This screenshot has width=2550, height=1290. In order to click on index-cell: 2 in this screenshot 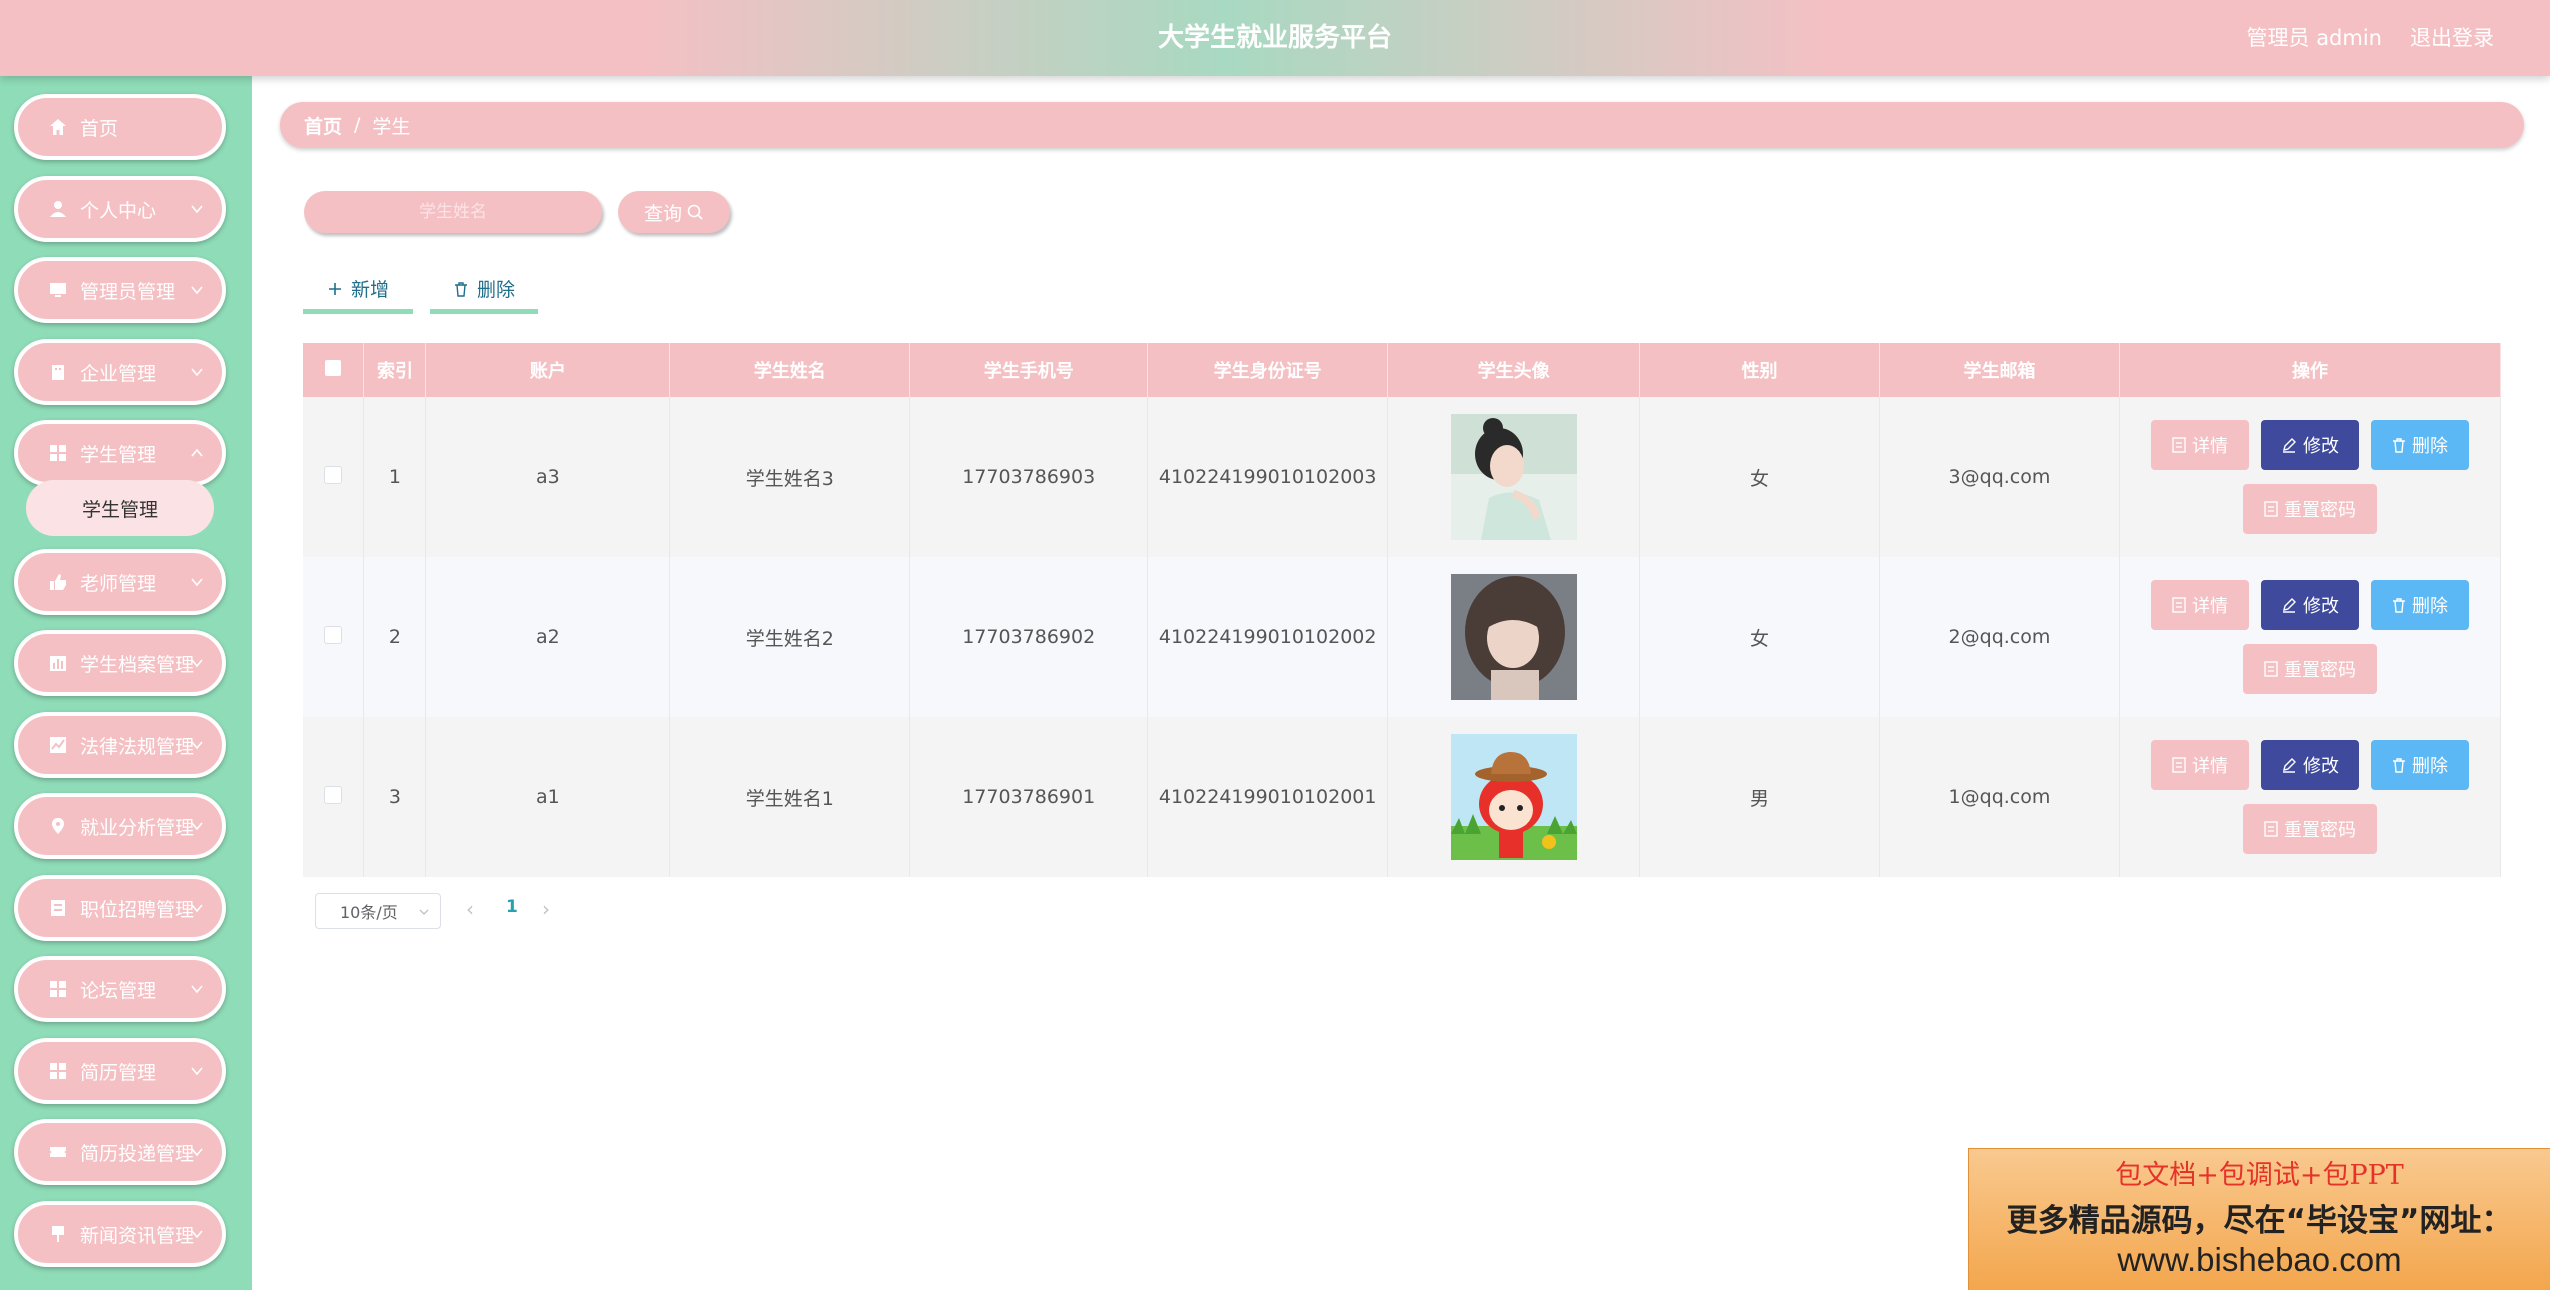, I will do `click(395, 637)`.